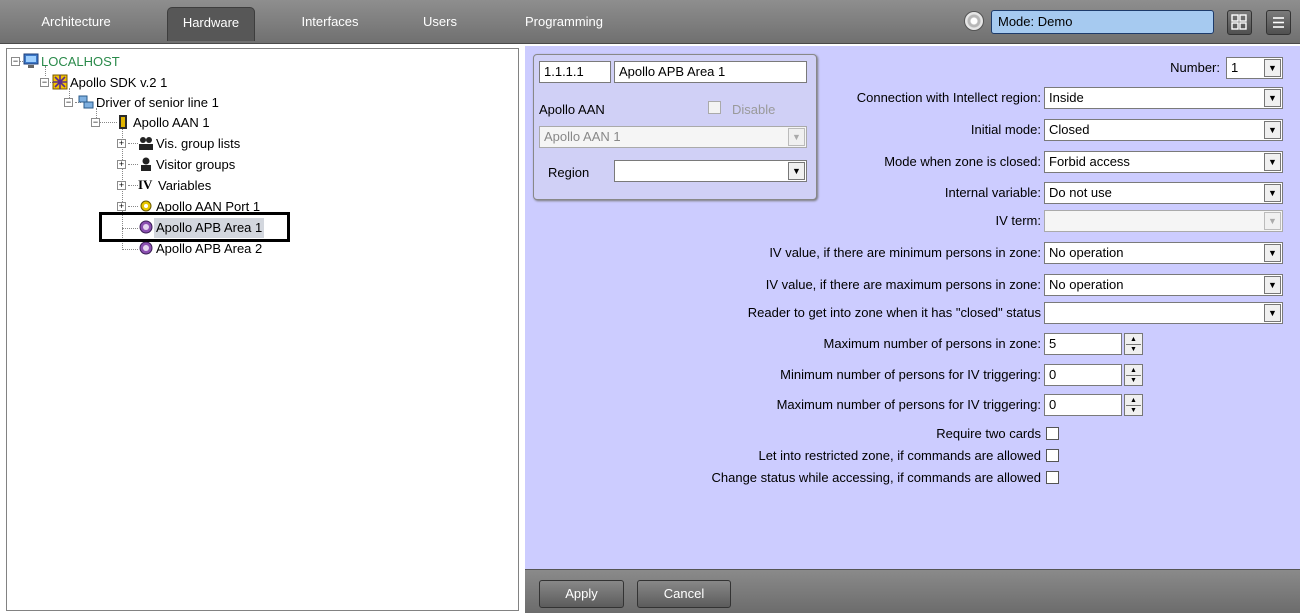 The width and height of the screenshot is (1300, 613). What do you see at coordinates (1052, 433) in the screenshot?
I see `two-cards-checkbox` at bounding box center [1052, 433].